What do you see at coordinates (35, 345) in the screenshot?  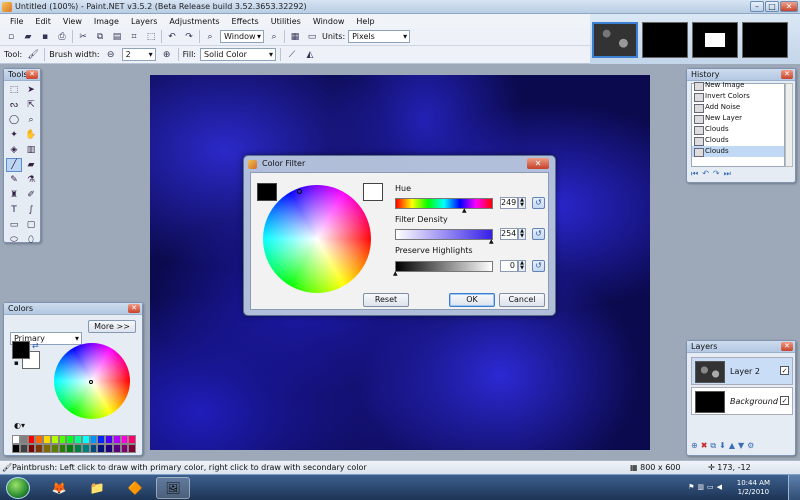 I see `swap-colors-icon: ⇄` at bounding box center [35, 345].